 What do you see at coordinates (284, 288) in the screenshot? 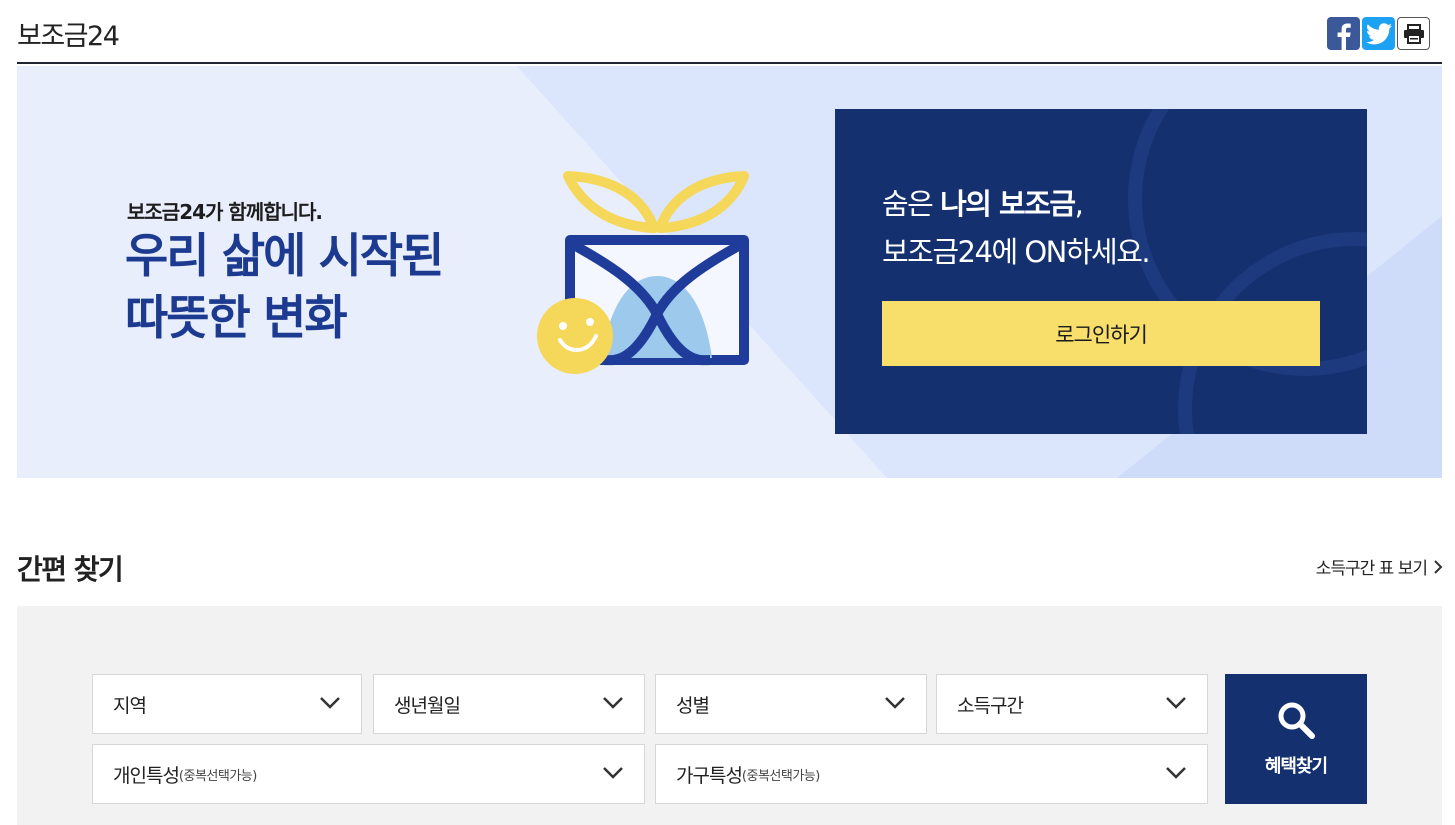
I see `hero-title: 우리 삶에 시작된 따뜻한 변화` at bounding box center [284, 288].